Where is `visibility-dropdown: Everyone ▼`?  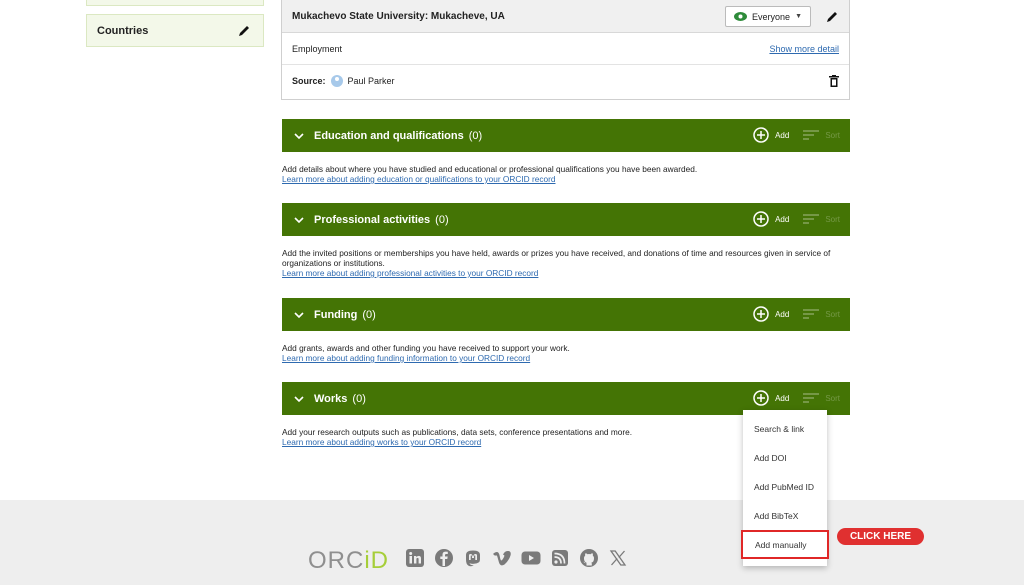
visibility-dropdown: Everyone ▼ is located at coordinates (768, 16).